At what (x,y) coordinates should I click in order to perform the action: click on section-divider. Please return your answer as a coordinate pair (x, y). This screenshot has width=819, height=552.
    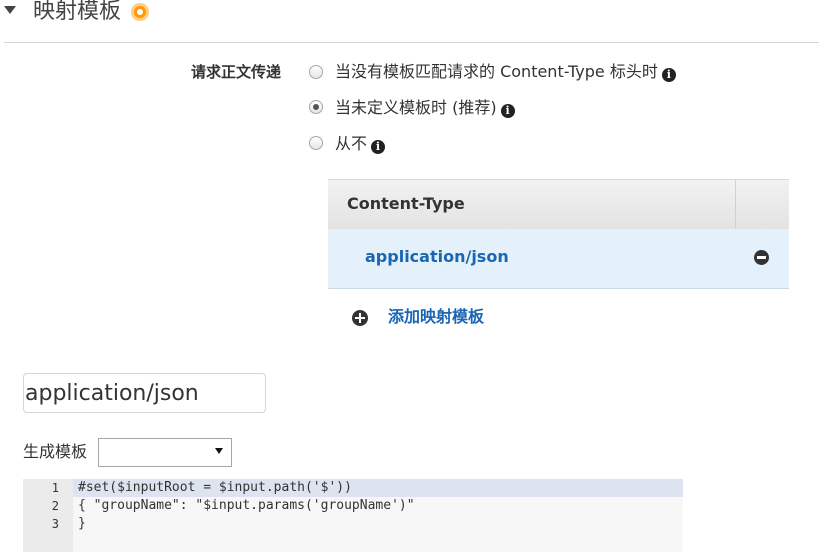
    Looking at the image, I should click on (411, 42).